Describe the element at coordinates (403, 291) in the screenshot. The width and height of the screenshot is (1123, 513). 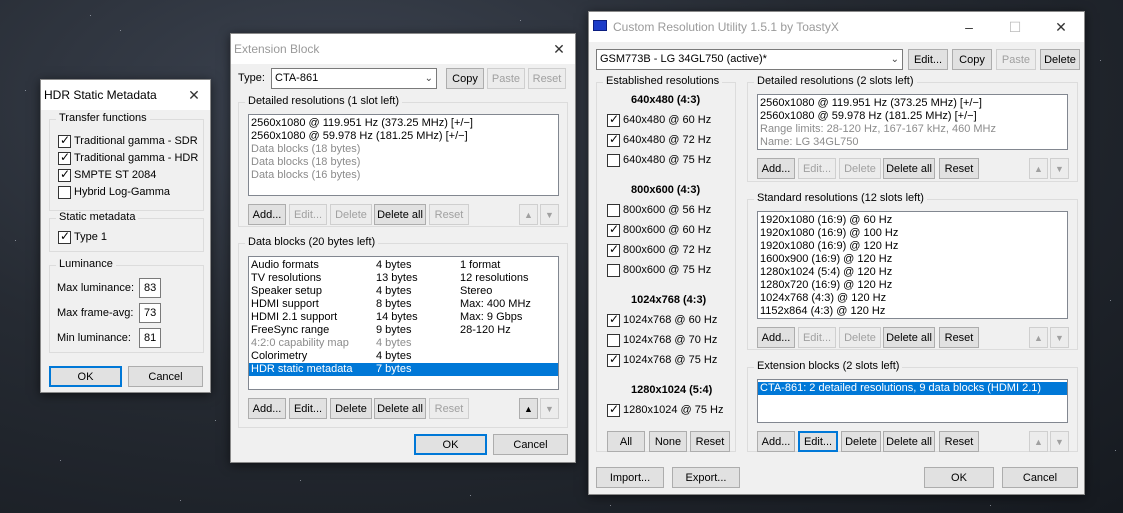
I see `data-block-row: Speaker setup 4 bytes Stereo` at that location.